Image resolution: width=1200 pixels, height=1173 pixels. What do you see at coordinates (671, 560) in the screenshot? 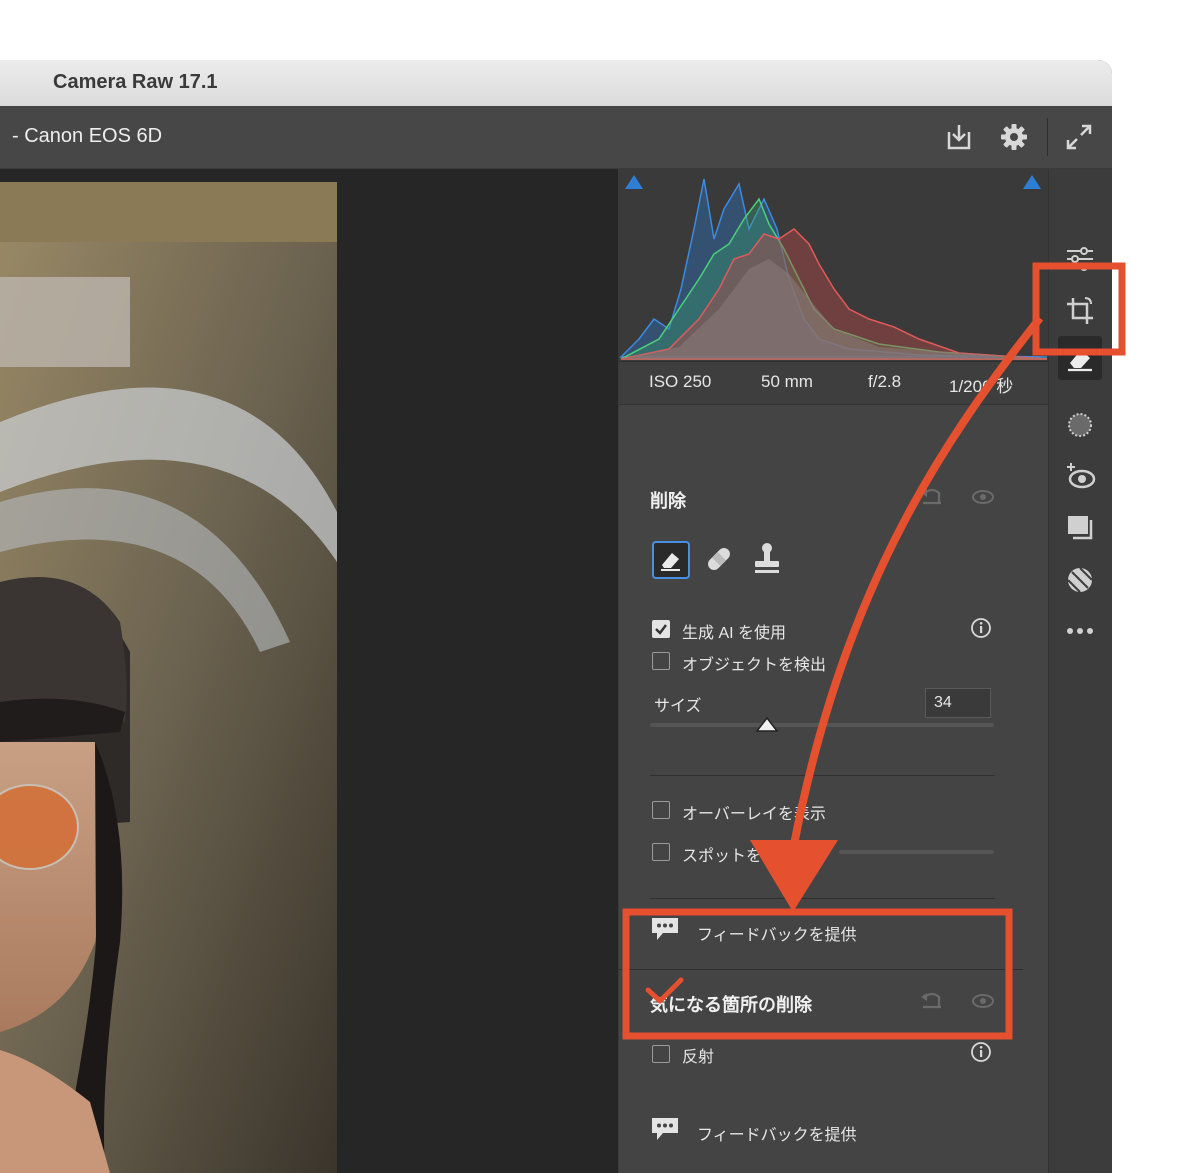
I see `remove-tool-eraser-icon` at bounding box center [671, 560].